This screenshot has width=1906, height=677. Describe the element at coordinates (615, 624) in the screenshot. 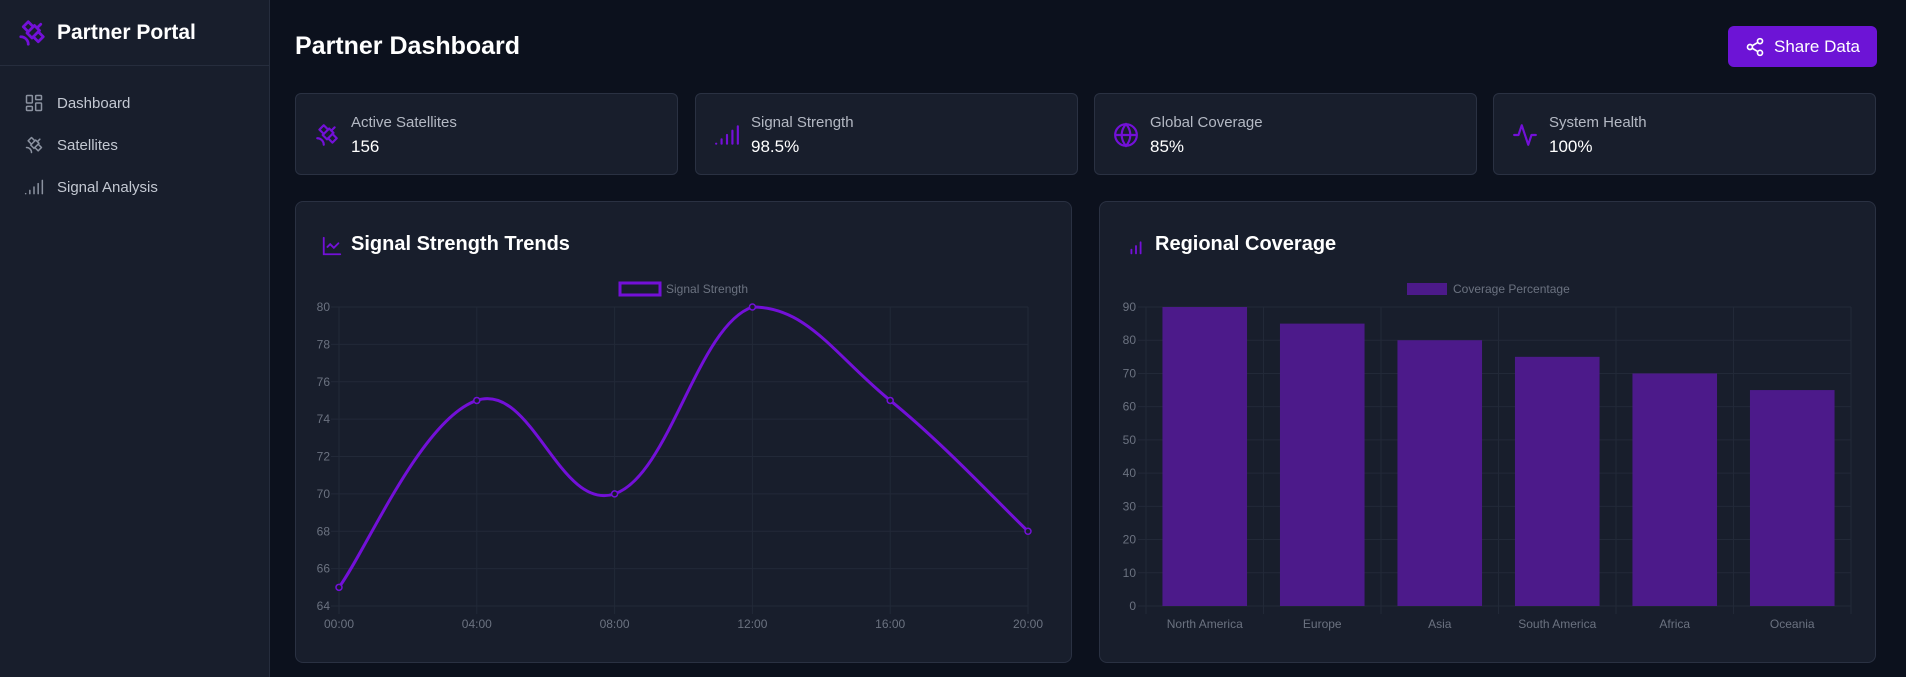

I see `x-tick-label: 08:00` at that location.